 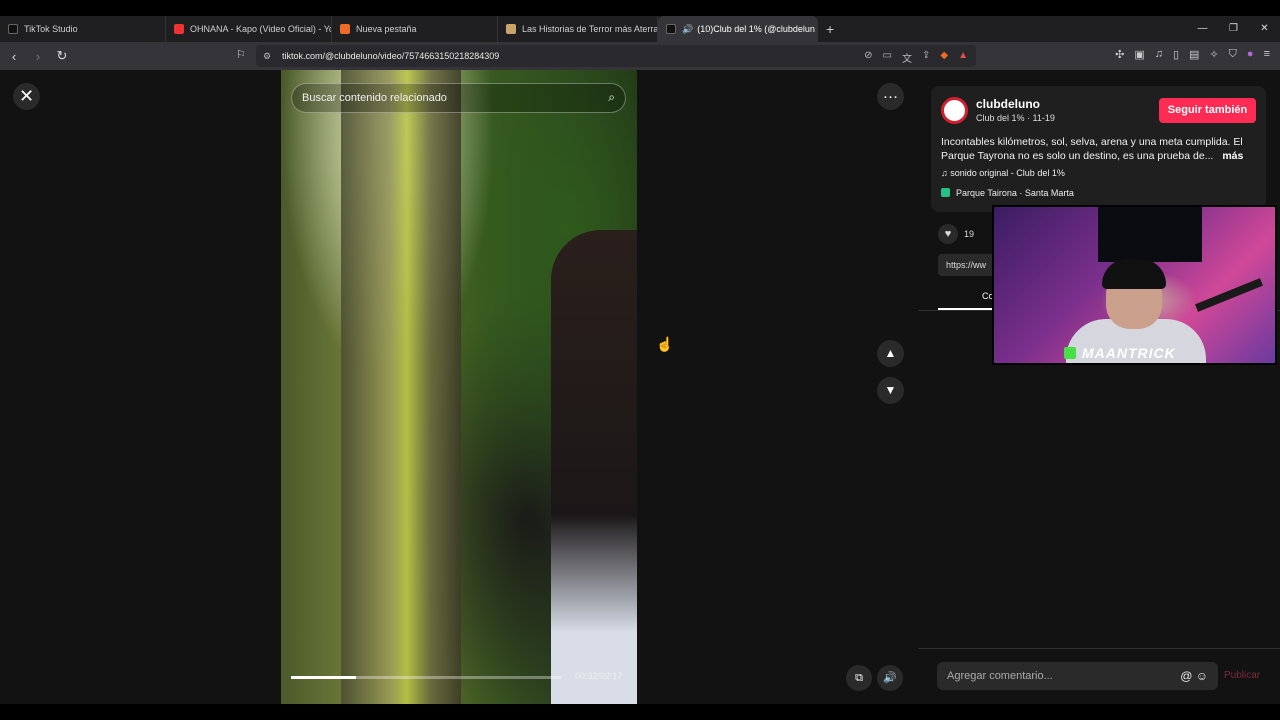 I want to click on video-progress-bar, so click(x=426, y=677).